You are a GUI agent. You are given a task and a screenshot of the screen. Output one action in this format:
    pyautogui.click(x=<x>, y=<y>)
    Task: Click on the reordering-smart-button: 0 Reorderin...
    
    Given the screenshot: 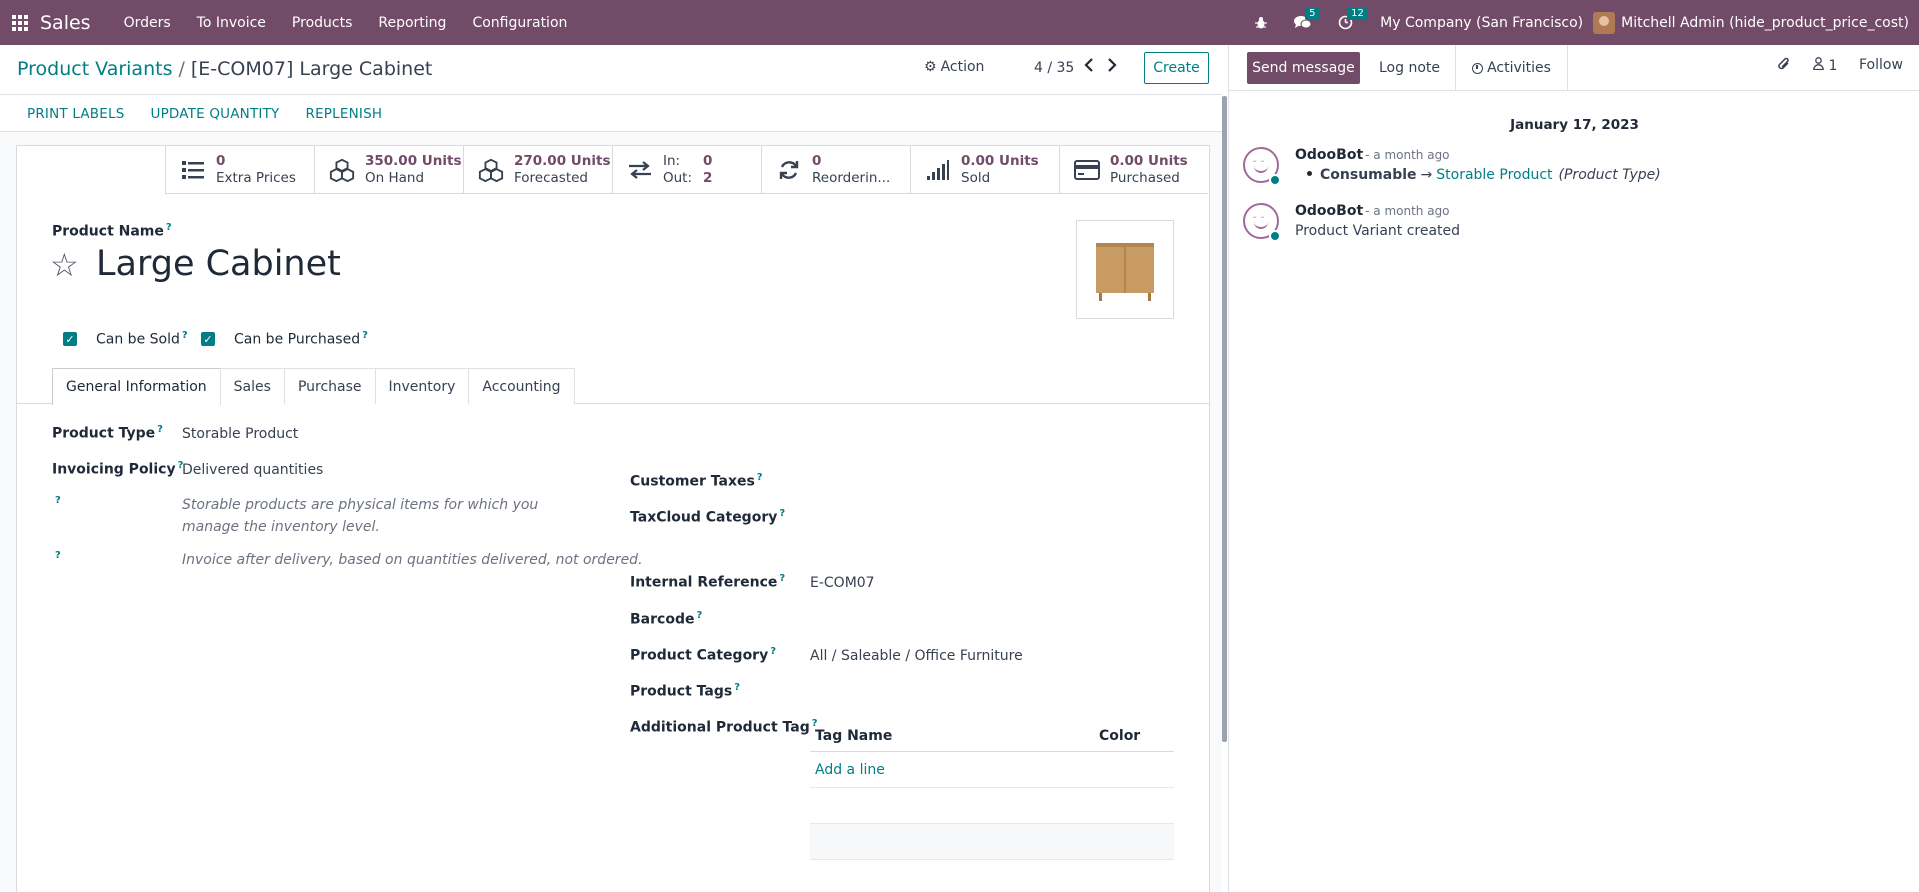 What is the action you would take?
    pyautogui.click(x=835, y=169)
    